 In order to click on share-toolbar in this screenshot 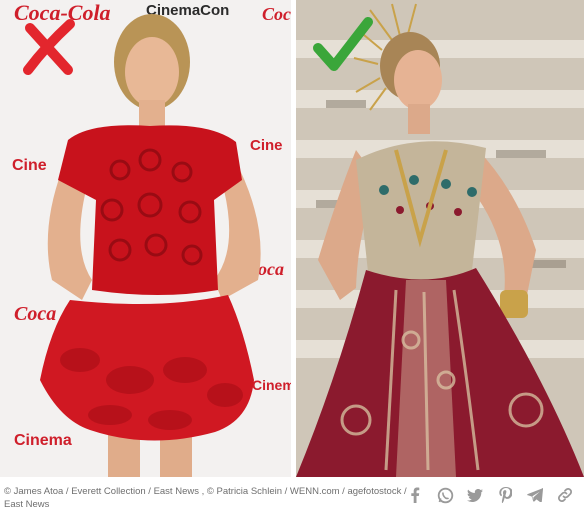, I will do `click(490, 495)`.